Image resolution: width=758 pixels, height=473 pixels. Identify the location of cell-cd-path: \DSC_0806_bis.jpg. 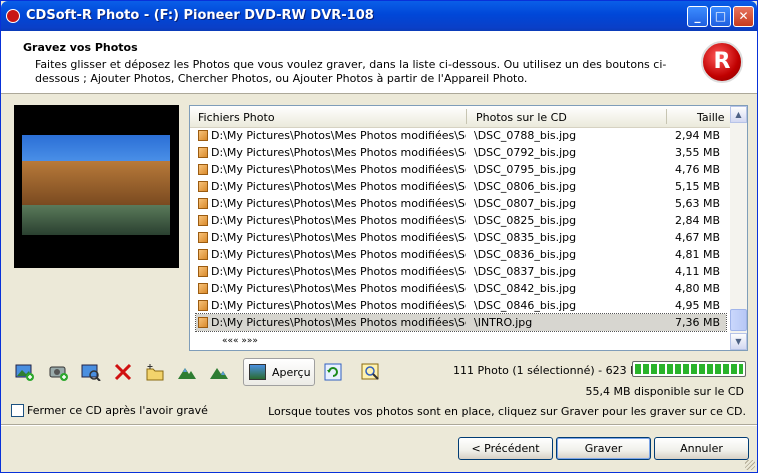
(525, 186).